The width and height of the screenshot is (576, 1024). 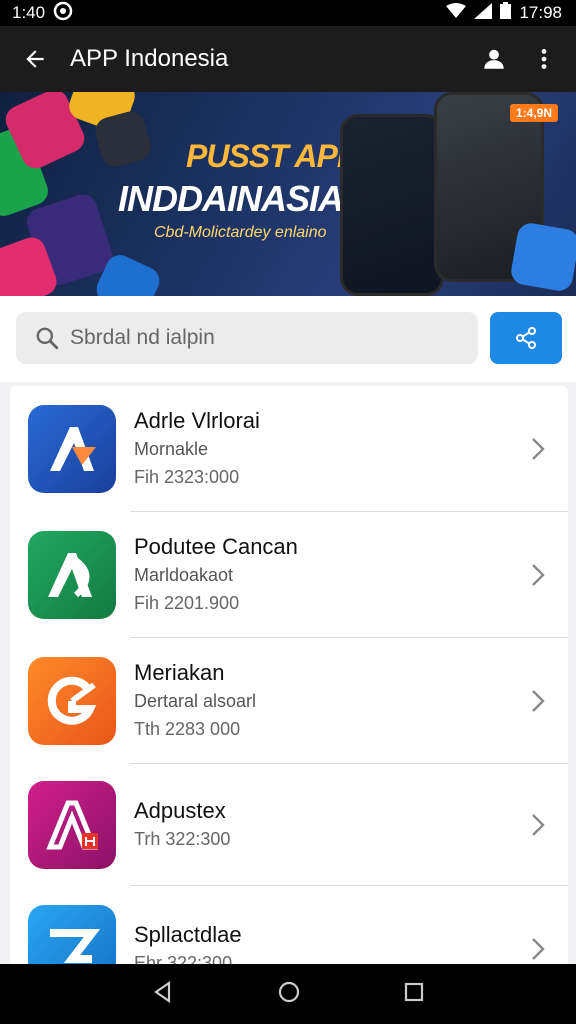 I want to click on share-icon, so click(x=526, y=338).